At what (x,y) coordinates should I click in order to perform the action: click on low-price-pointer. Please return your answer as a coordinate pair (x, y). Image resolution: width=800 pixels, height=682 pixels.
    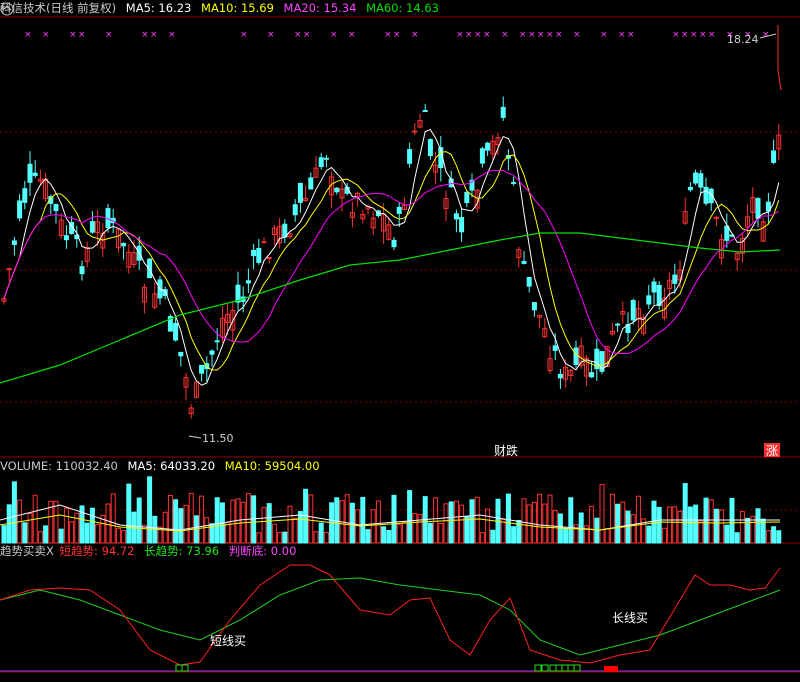
    Looking at the image, I should click on (195, 437).